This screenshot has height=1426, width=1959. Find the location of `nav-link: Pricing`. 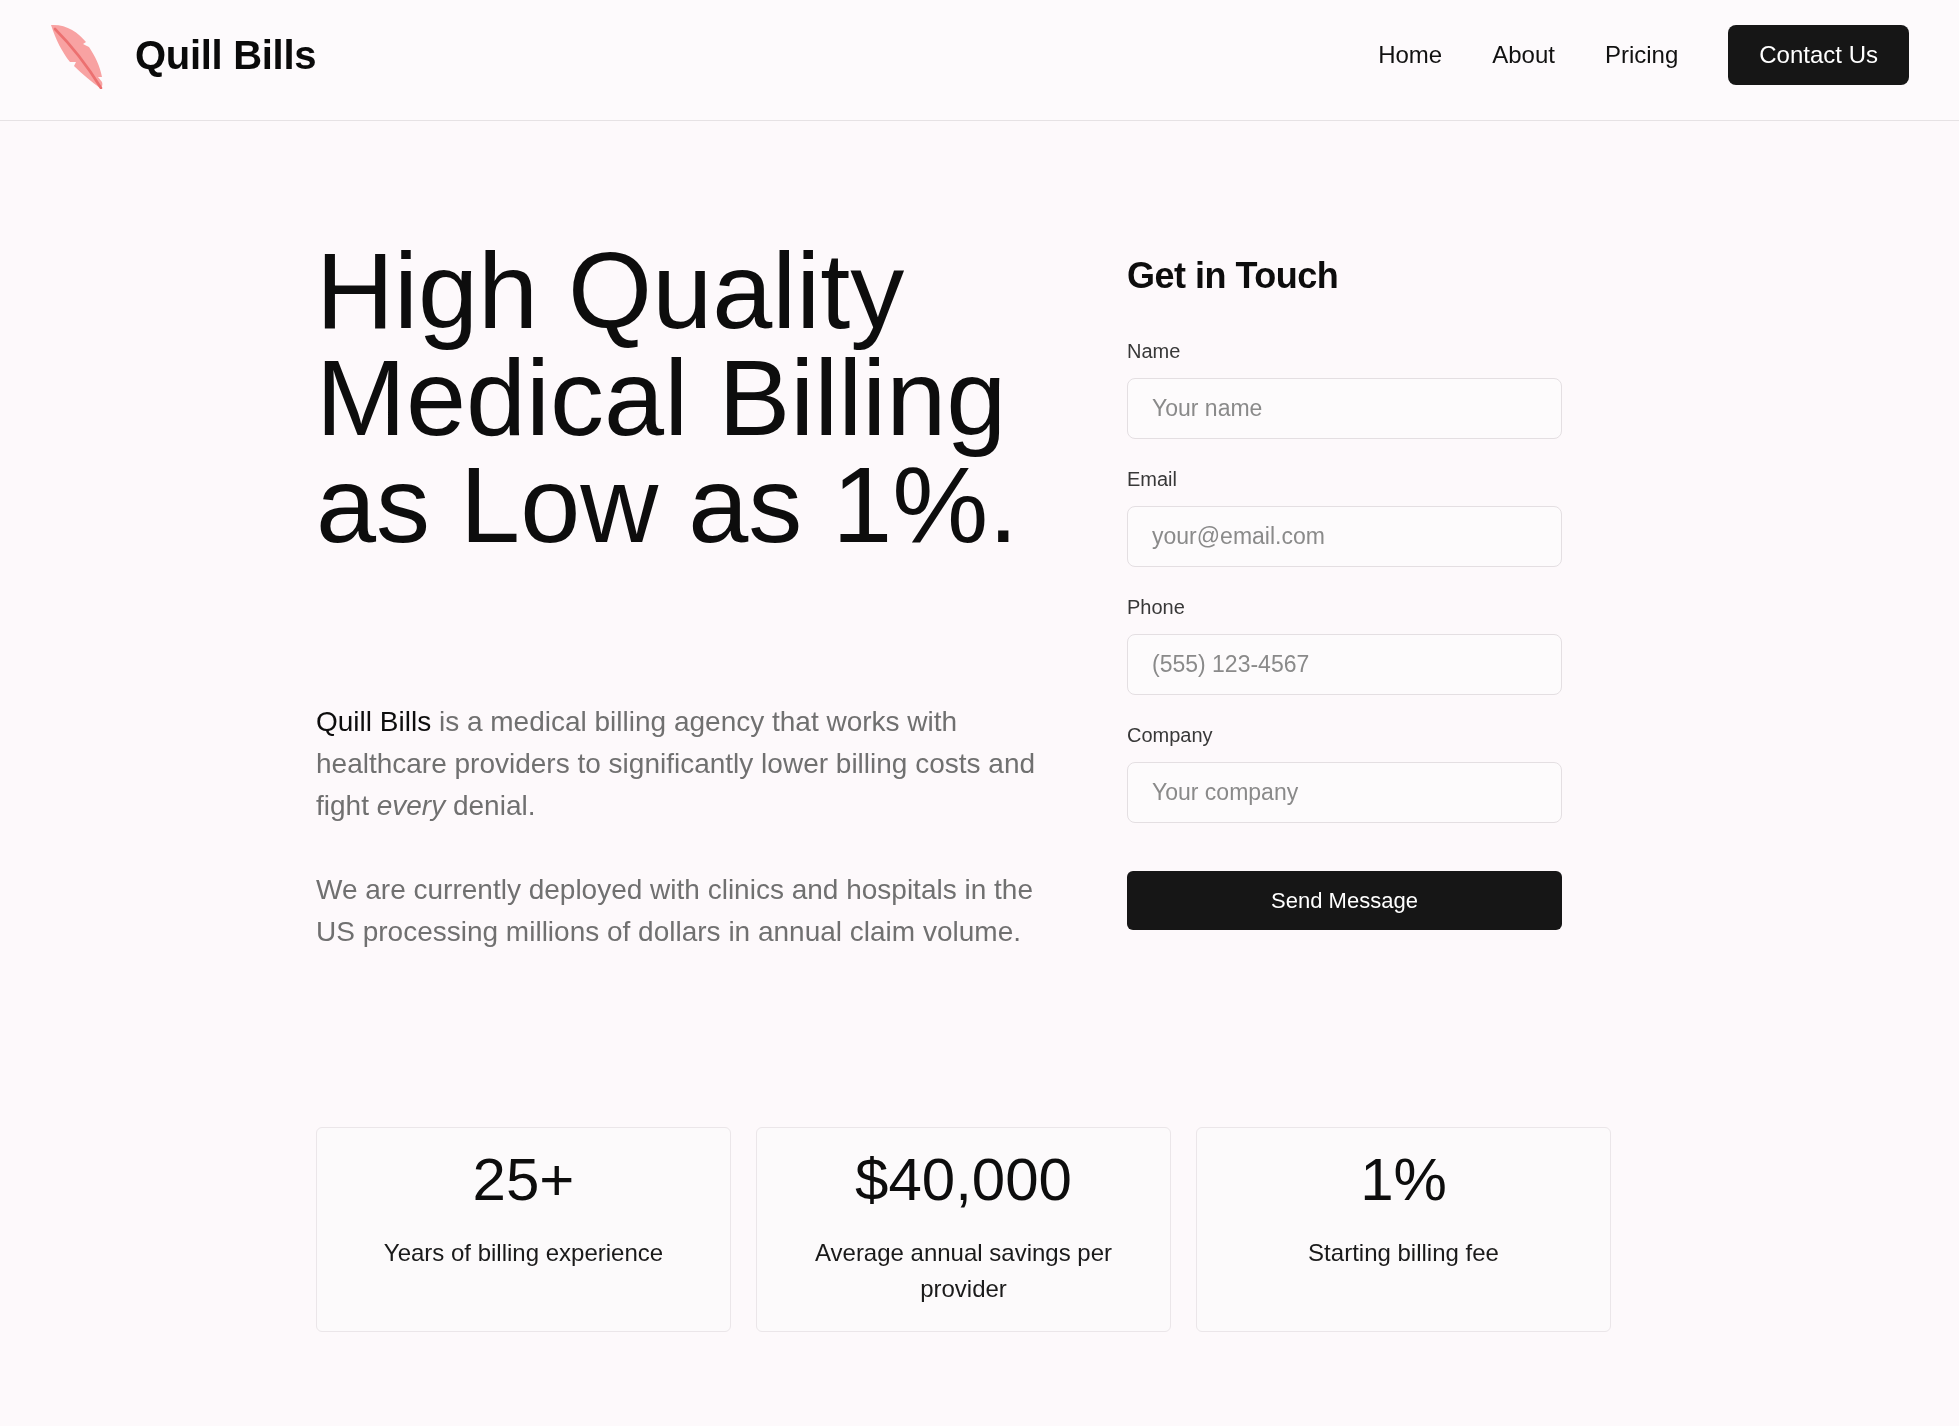

nav-link: Pricing is located at coordinates (1641, 55).